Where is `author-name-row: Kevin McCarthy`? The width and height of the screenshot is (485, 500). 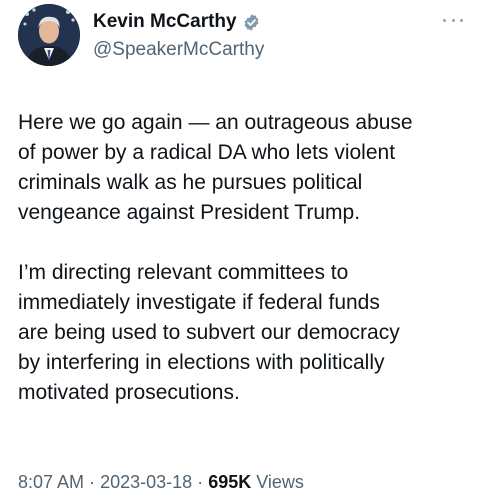 author-name-row: Kevin McCarthy is located at coordinates (177, 22).